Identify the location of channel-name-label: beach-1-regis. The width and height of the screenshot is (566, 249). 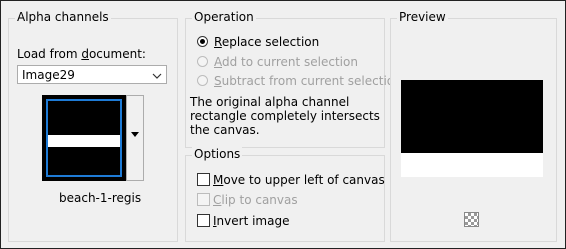
(100, 198).